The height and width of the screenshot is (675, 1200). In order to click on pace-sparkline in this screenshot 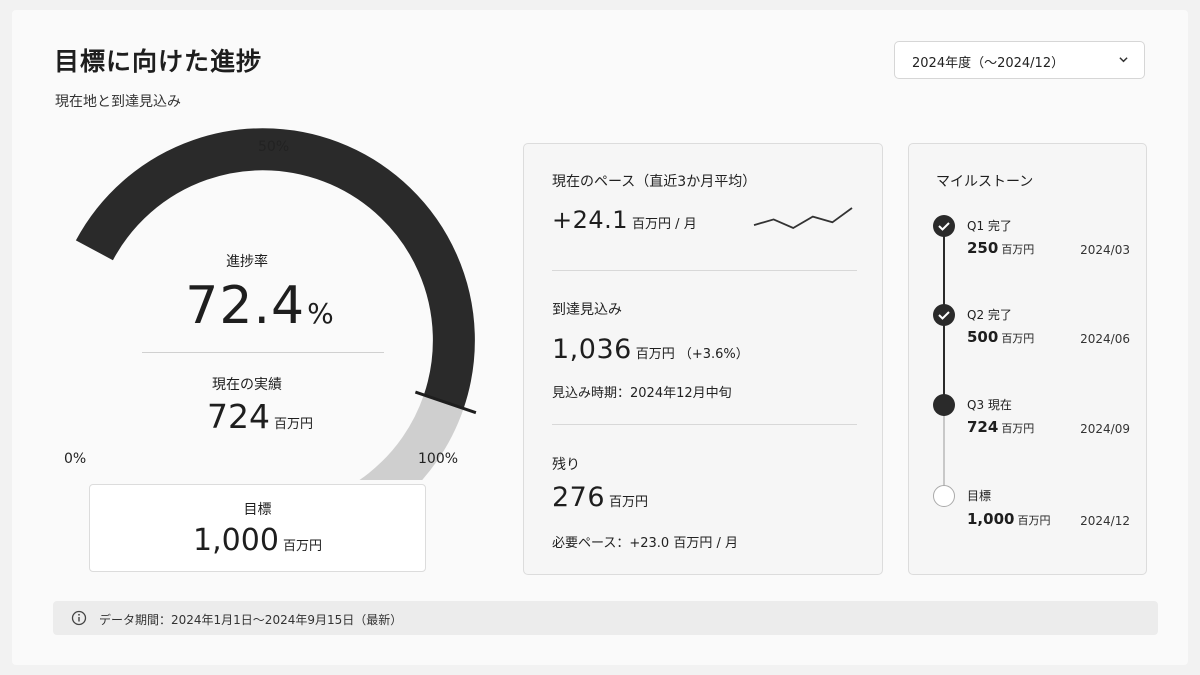, I will do `click(803, 218)`.